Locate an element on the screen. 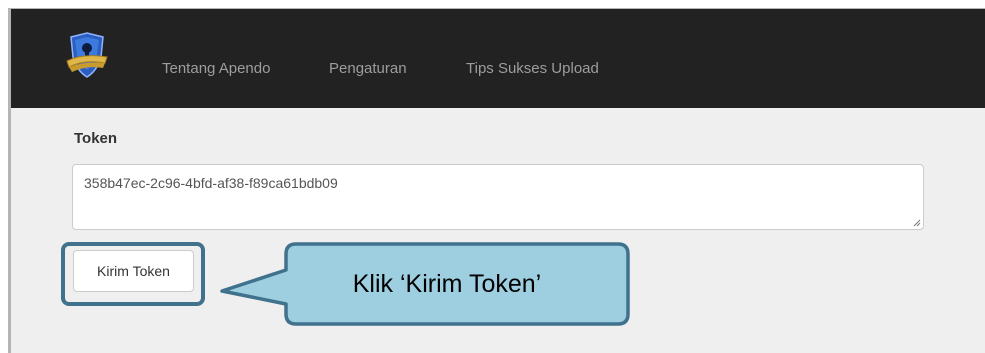 This screenshot has width=985, height=353. resize-handle-icon is located at coordinates (917, 223).